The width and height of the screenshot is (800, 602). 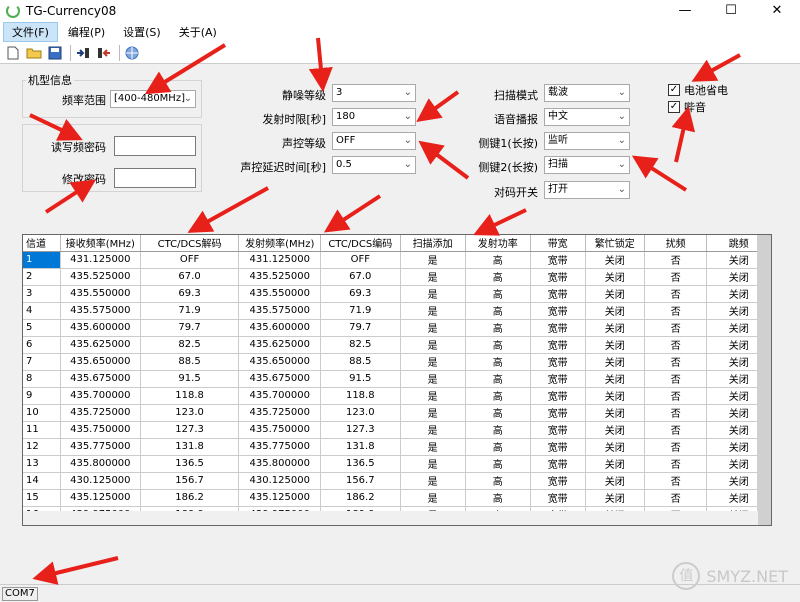 What do you see at coordinates (30, 32) in the screenshot?
I see `menu-file: 文件(F)` at bounding box center [30, 32].